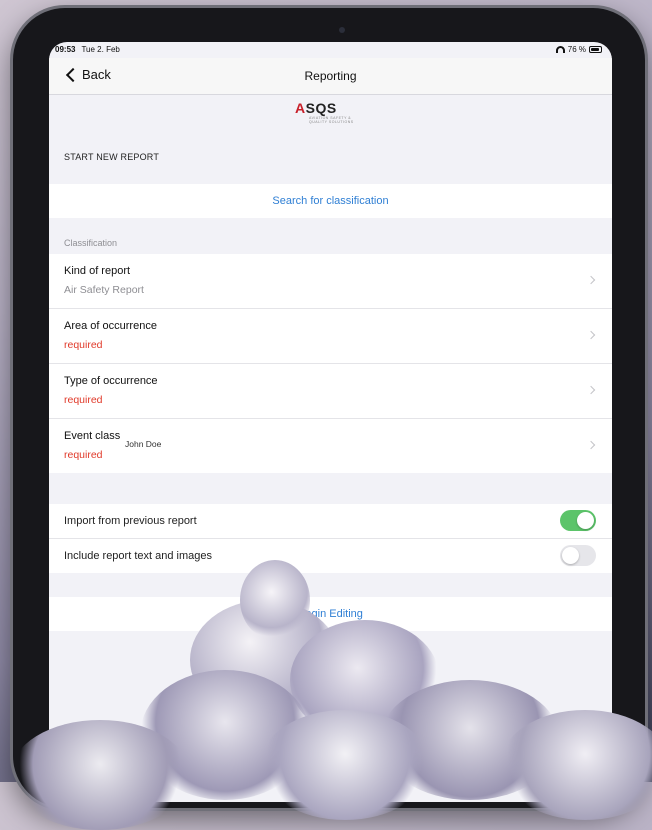  What do you see at coordinates (330, 336) in the screenshot?
I see `row-area-of-occurrence: Area of occurrence required` at bounding box center [330, 336].